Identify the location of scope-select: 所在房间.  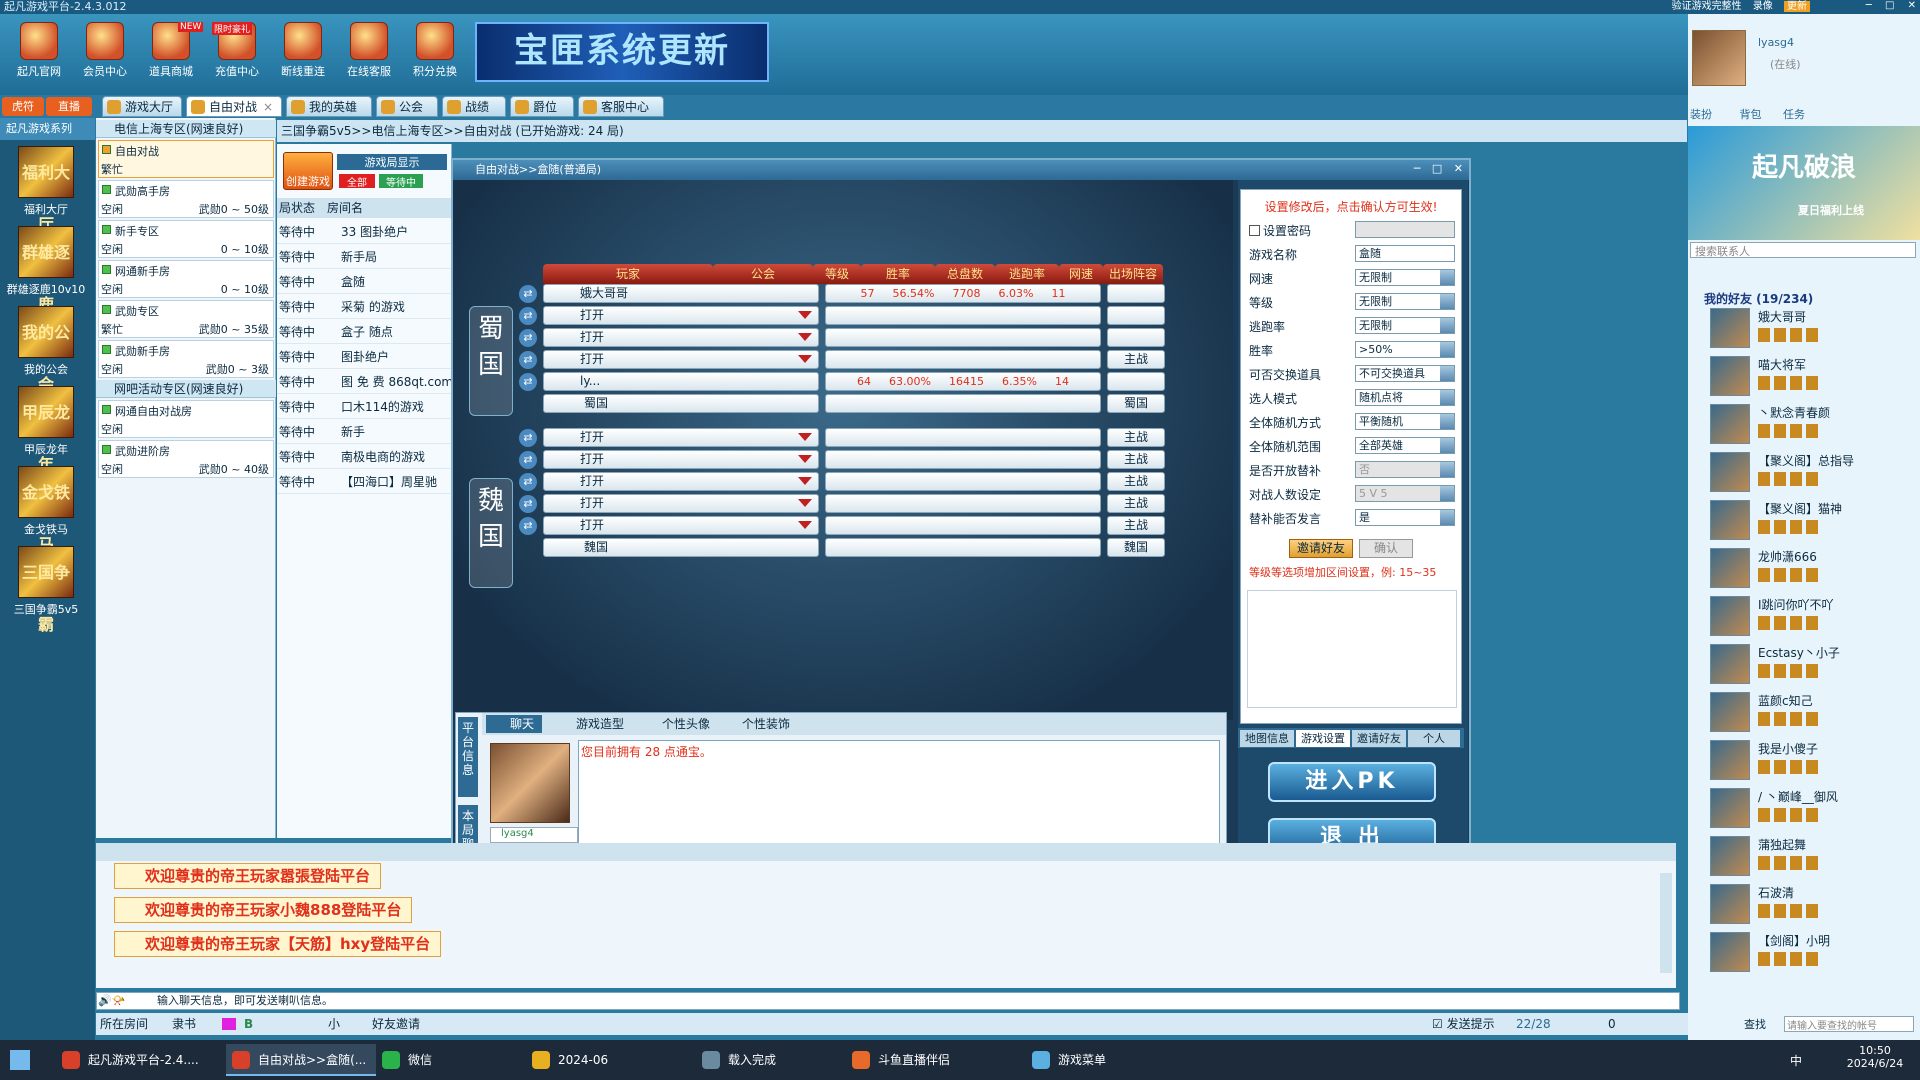
(124, 1024).